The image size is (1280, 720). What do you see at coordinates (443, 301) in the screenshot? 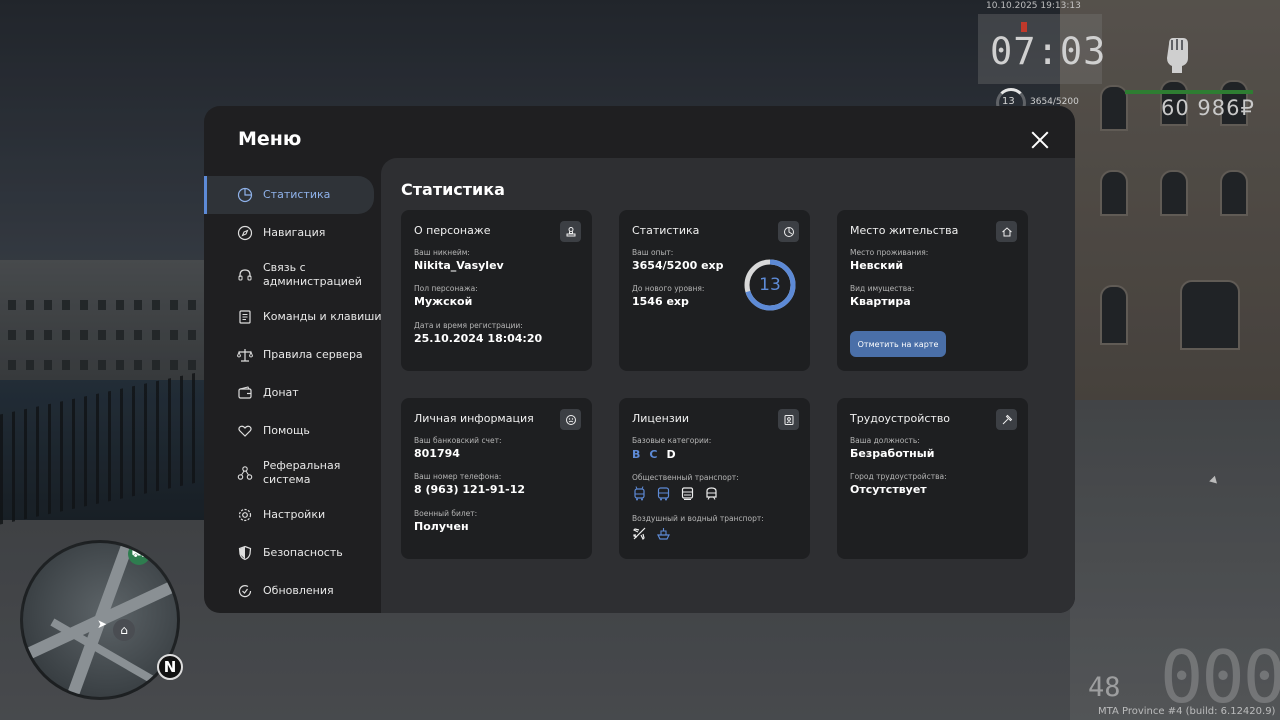
I see `gender-value: Мужской` at bounding box center [443, 301].